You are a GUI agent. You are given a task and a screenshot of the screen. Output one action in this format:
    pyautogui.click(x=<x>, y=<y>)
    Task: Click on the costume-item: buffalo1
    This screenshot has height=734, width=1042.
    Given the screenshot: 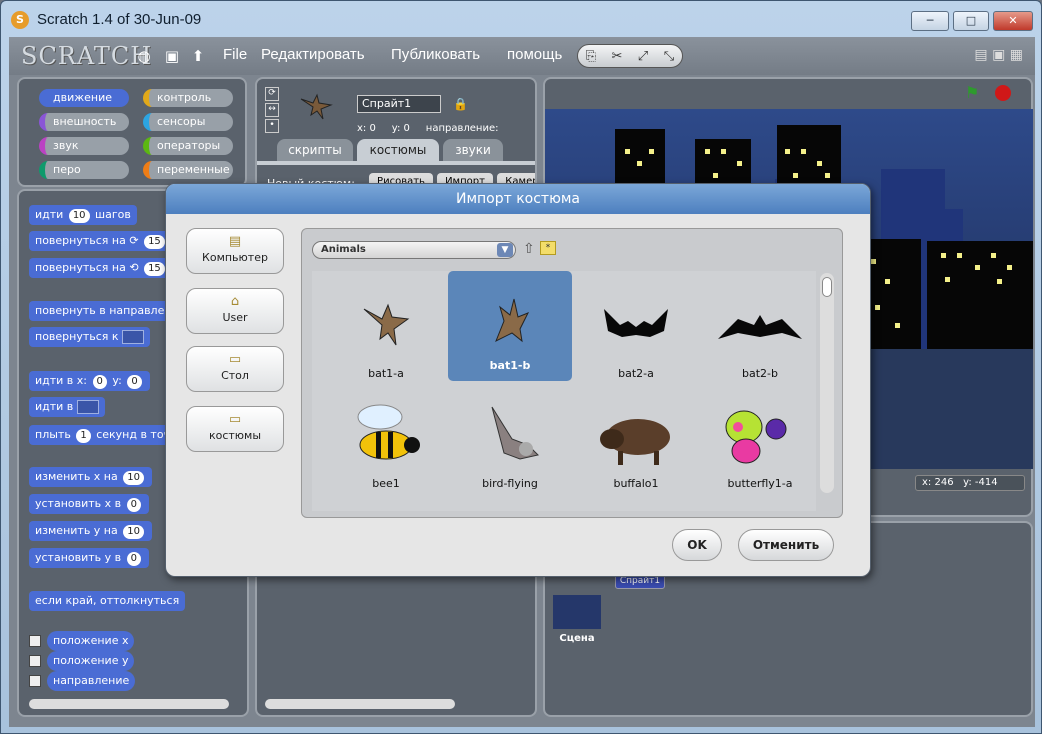 What is the action you would take?
    pyautogui.click(x=636, y=444)
    